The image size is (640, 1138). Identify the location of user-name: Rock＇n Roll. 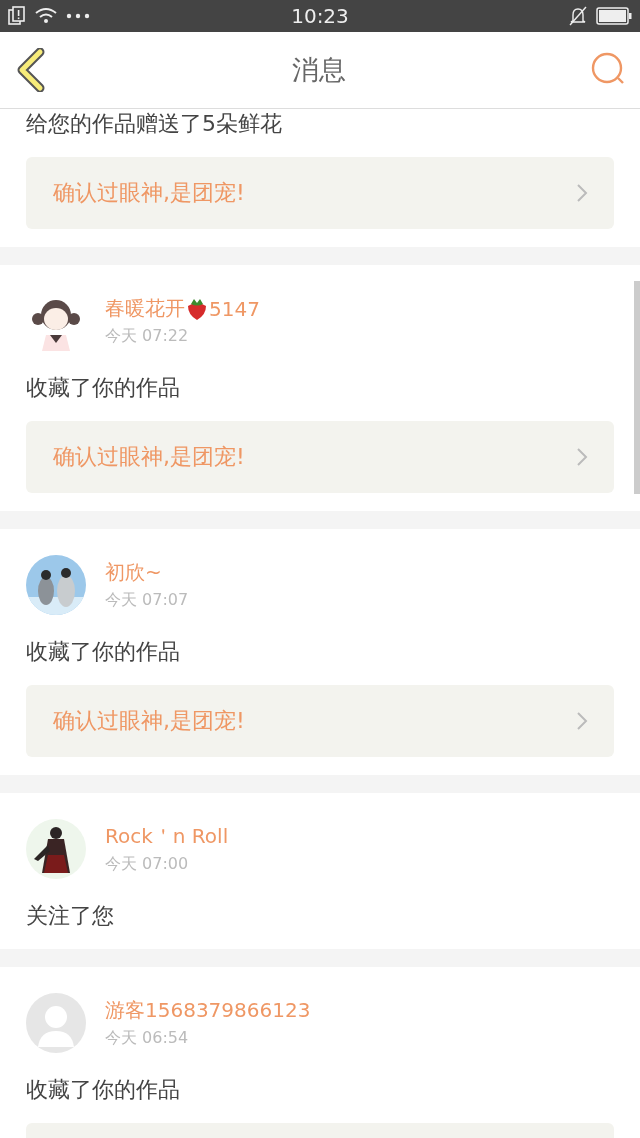
(167, 836).